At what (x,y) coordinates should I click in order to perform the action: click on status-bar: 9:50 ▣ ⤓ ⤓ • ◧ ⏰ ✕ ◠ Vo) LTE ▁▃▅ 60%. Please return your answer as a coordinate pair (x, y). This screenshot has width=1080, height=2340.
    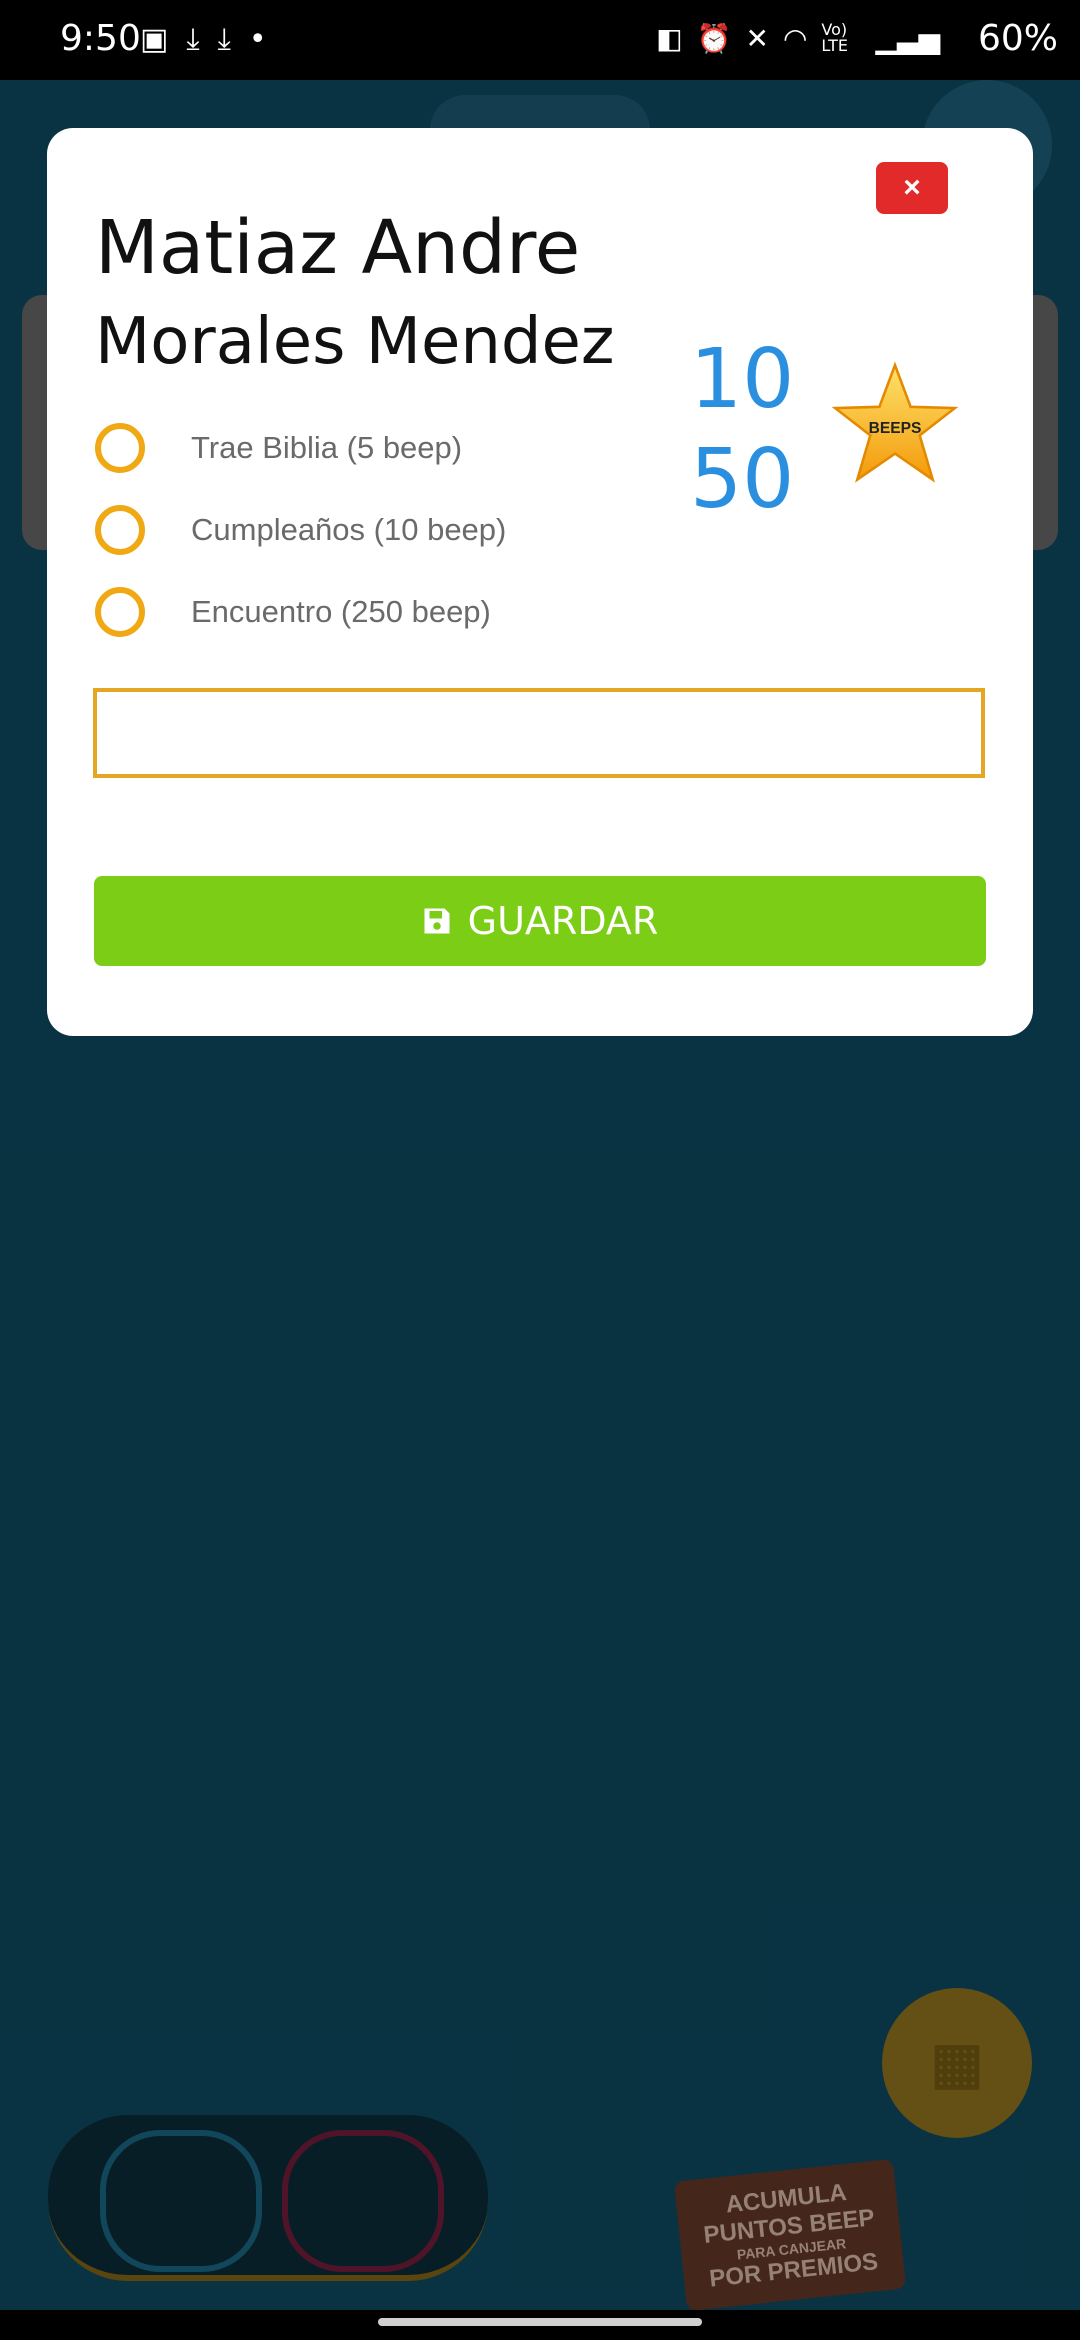
    Looking at the image, I should click on (540, 40).